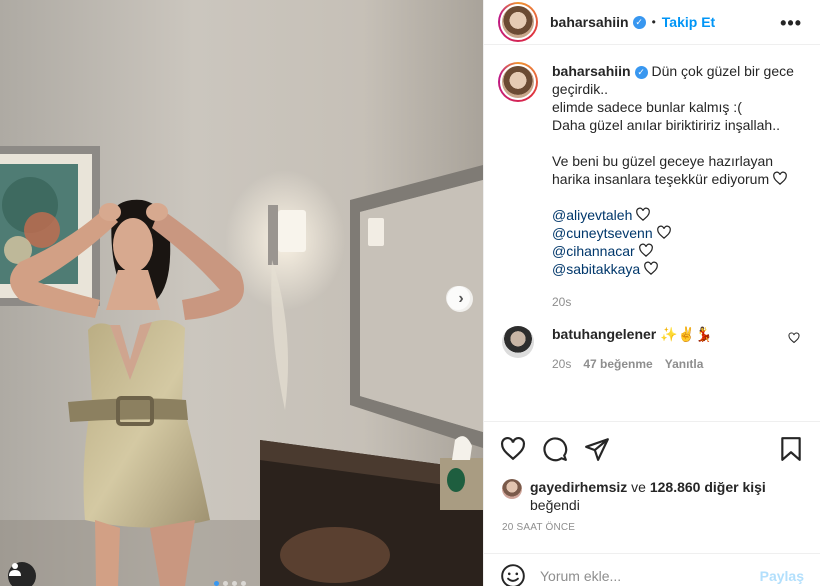  Describe the element at coordinates (782, 576) in the screenshot. I see `post-comment-button: Paylaş` at that location.